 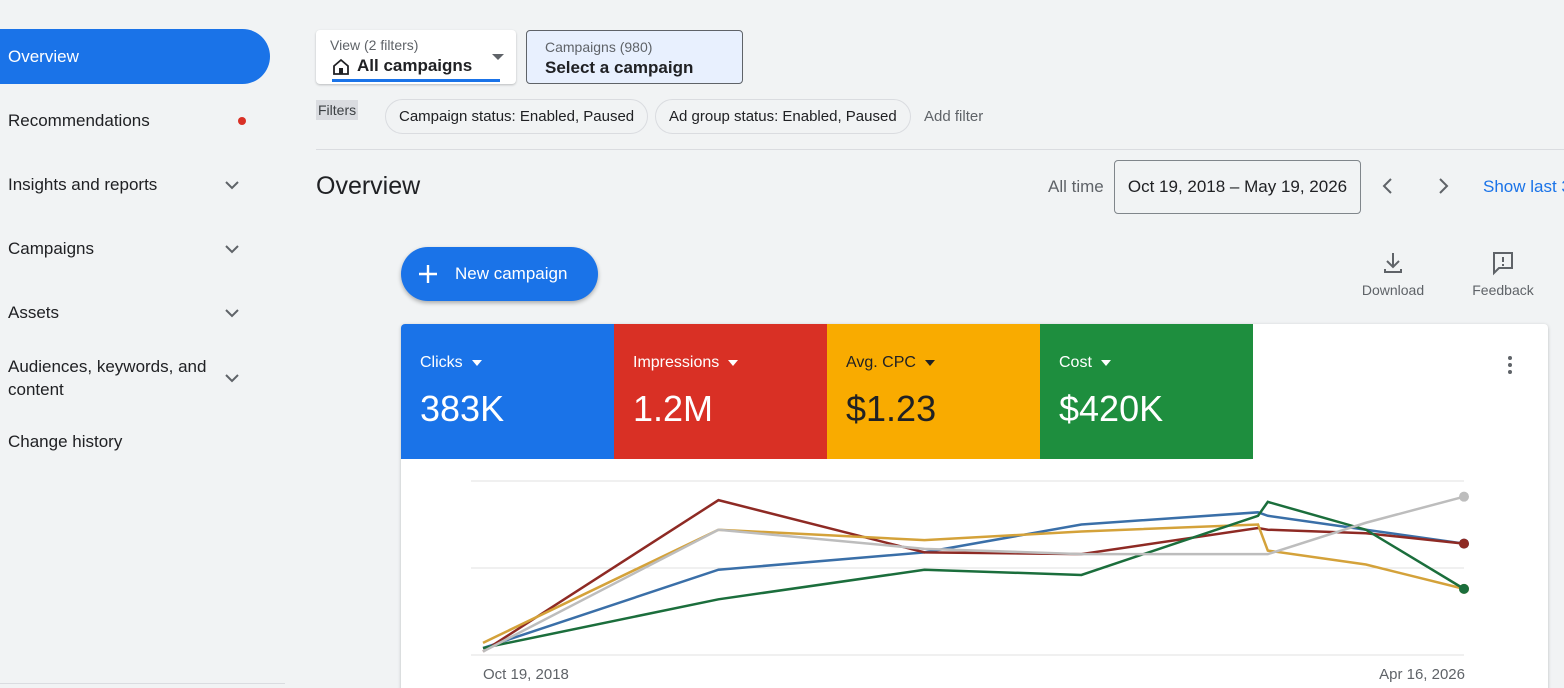 What do you see at coordinates (526, 674) in the screenshot?
I see `x-tick-label: Oct 19, 2018` at bounding box center [526, 674].